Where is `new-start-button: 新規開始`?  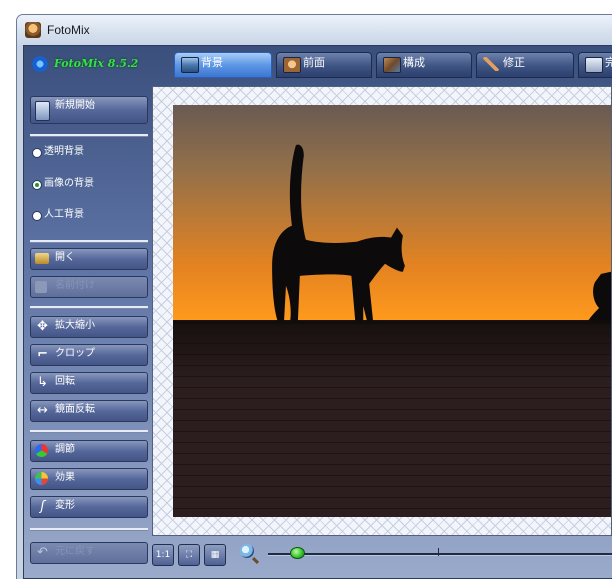 new-start-button: 新規開始 is located at coordinates (89, 110).